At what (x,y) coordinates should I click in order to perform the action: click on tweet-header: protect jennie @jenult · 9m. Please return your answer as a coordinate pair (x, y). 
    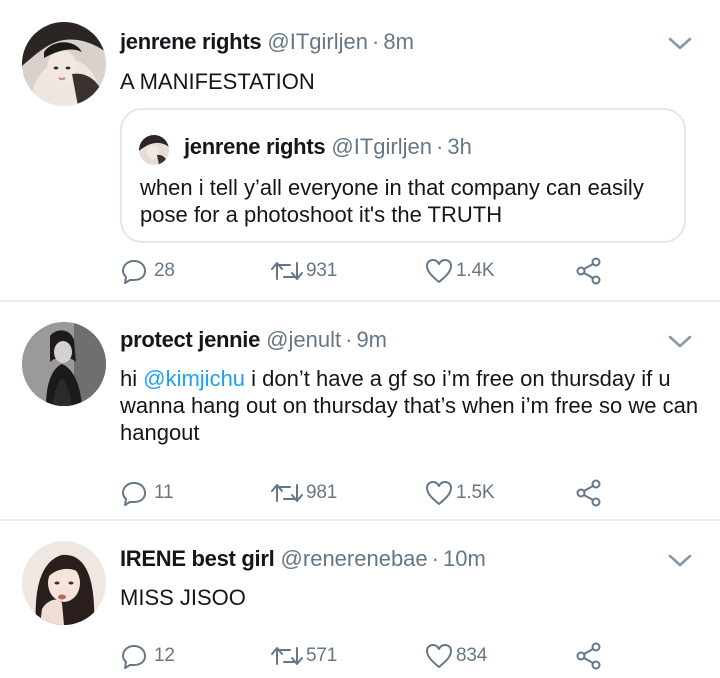
    Looking at the image, I should click on (253, 340).